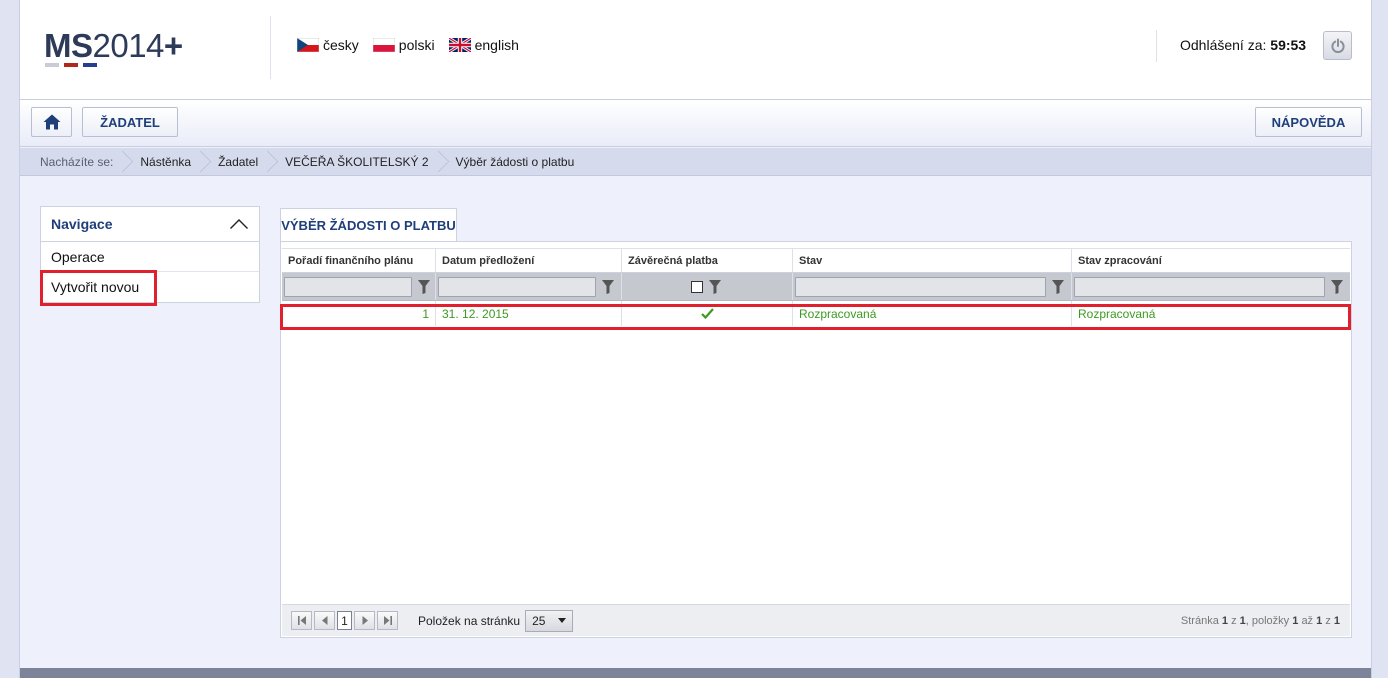 This screenshot has height=678, width=1388. Describe the element at coordinates (459, 45) in the screenshot. I see `uk-flag-icon` at that location.